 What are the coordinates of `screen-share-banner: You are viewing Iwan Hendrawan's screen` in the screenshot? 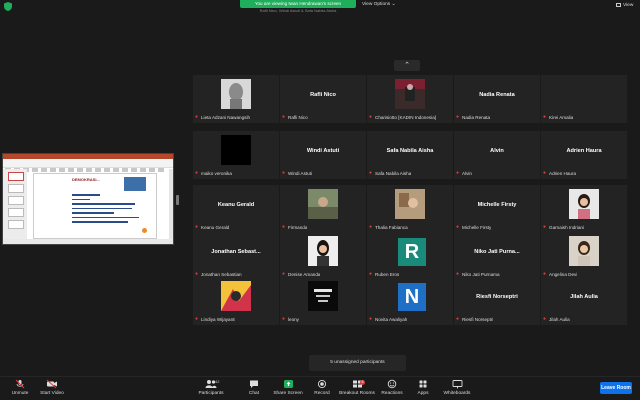 It's located at (298, 4).